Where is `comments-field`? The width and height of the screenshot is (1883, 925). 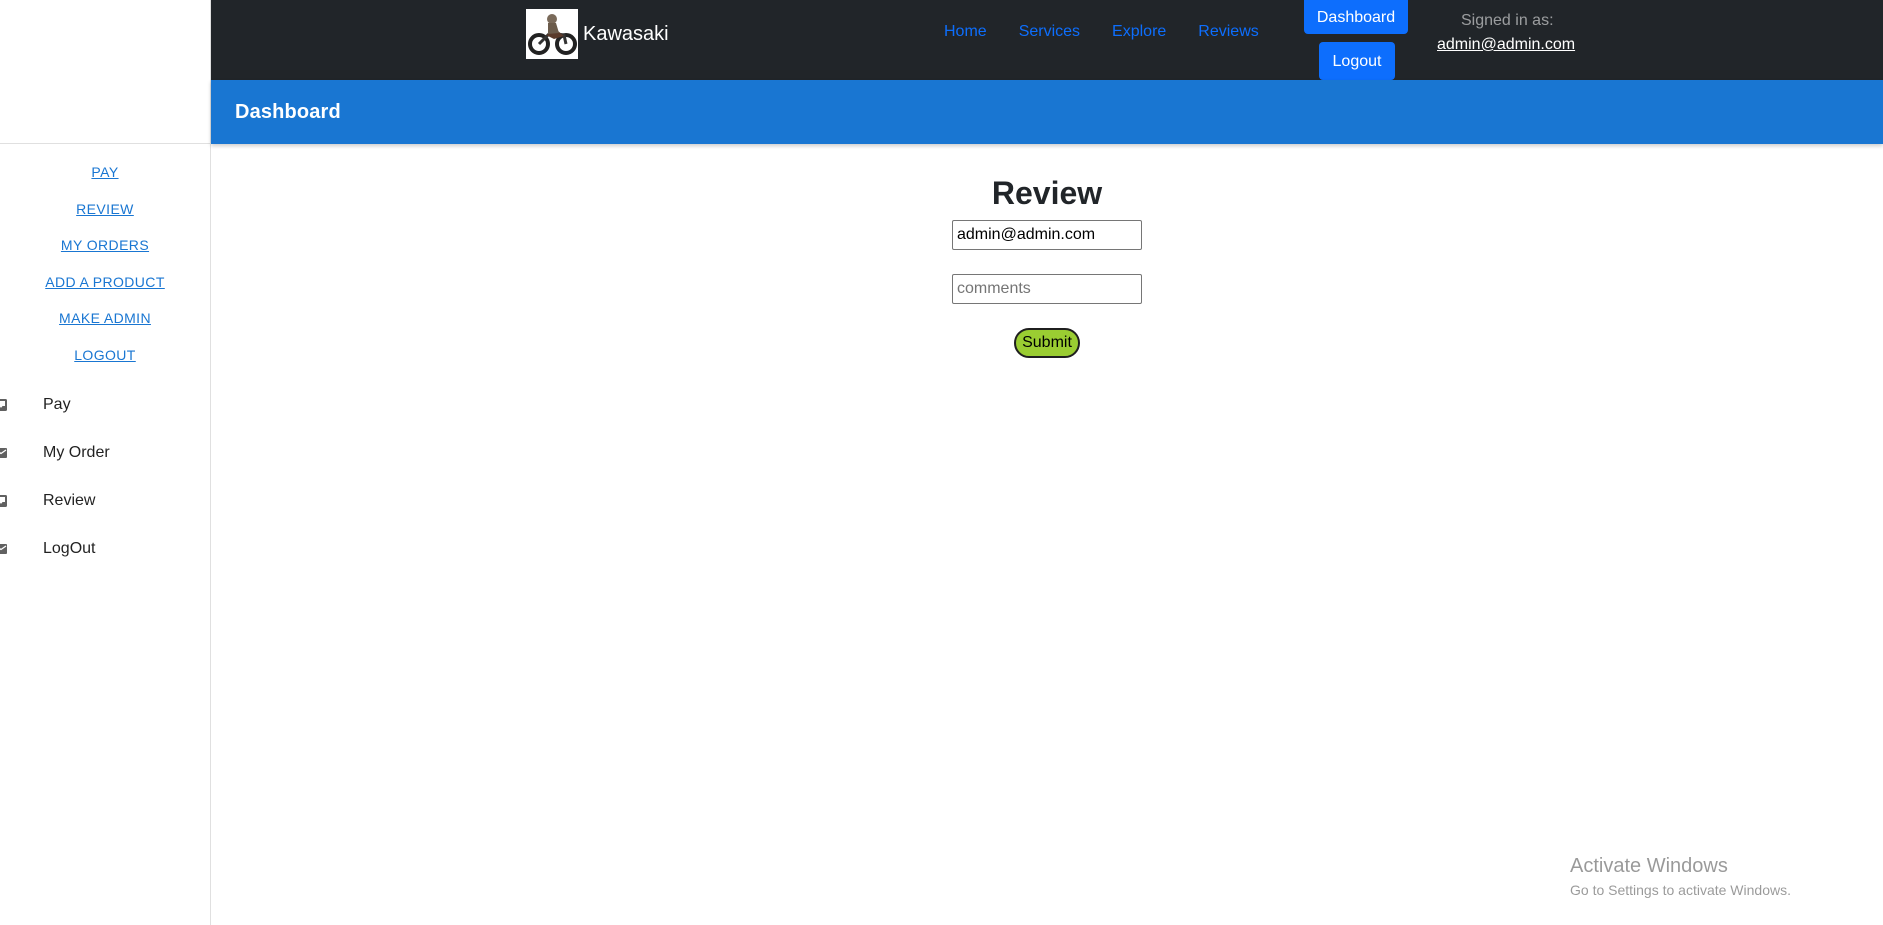
comments-field is located at coordinates (1047, 289).